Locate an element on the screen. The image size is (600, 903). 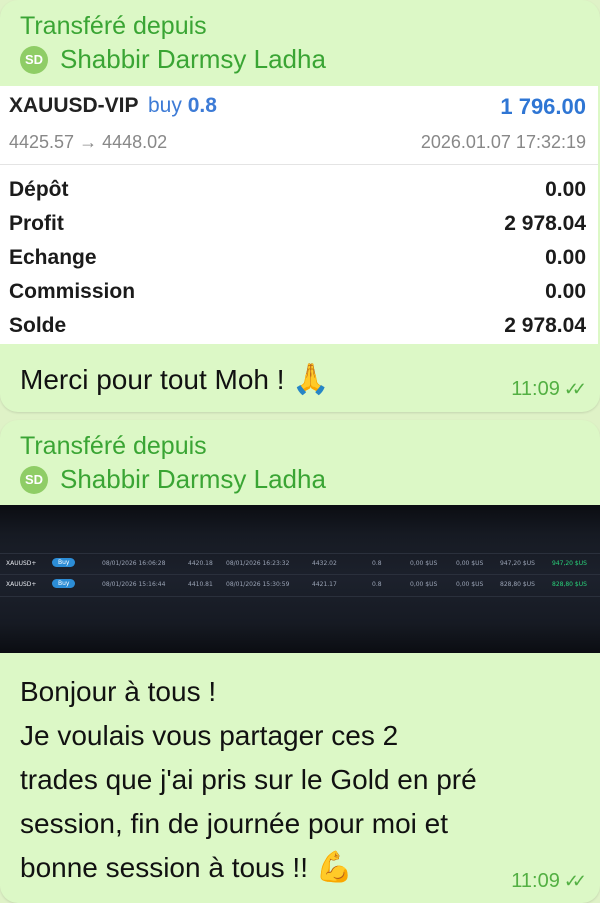
row-label: Echange is located at coordinates (53, 257).